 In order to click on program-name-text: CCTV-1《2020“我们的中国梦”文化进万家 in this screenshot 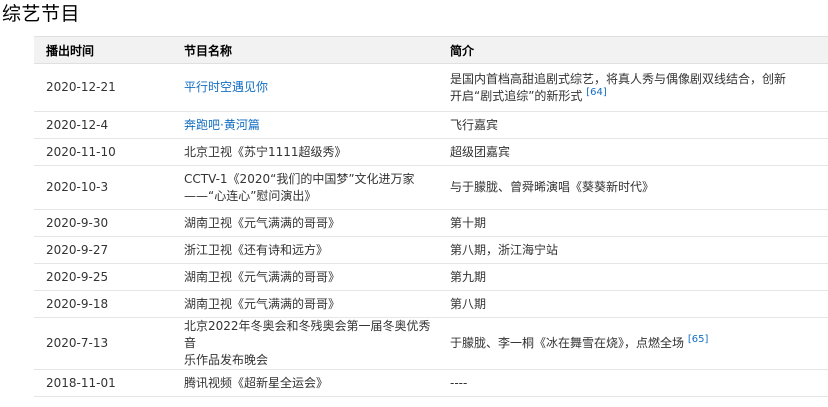, I will do `click(299, 178)`.